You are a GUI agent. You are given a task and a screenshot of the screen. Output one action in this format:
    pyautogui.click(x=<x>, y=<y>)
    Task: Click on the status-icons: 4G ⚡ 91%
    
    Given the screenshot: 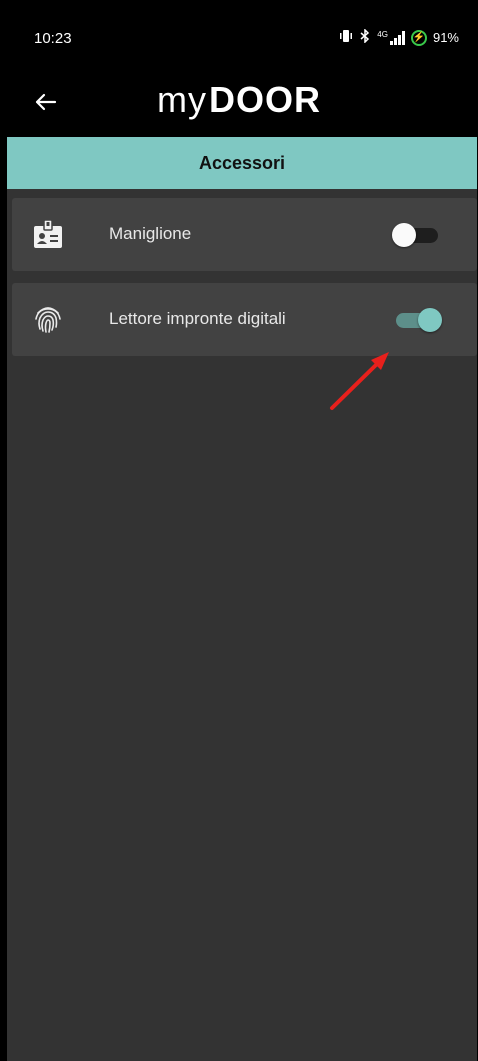 What is the action you would take?
    pyautogui.click(x=399, y=37)
    